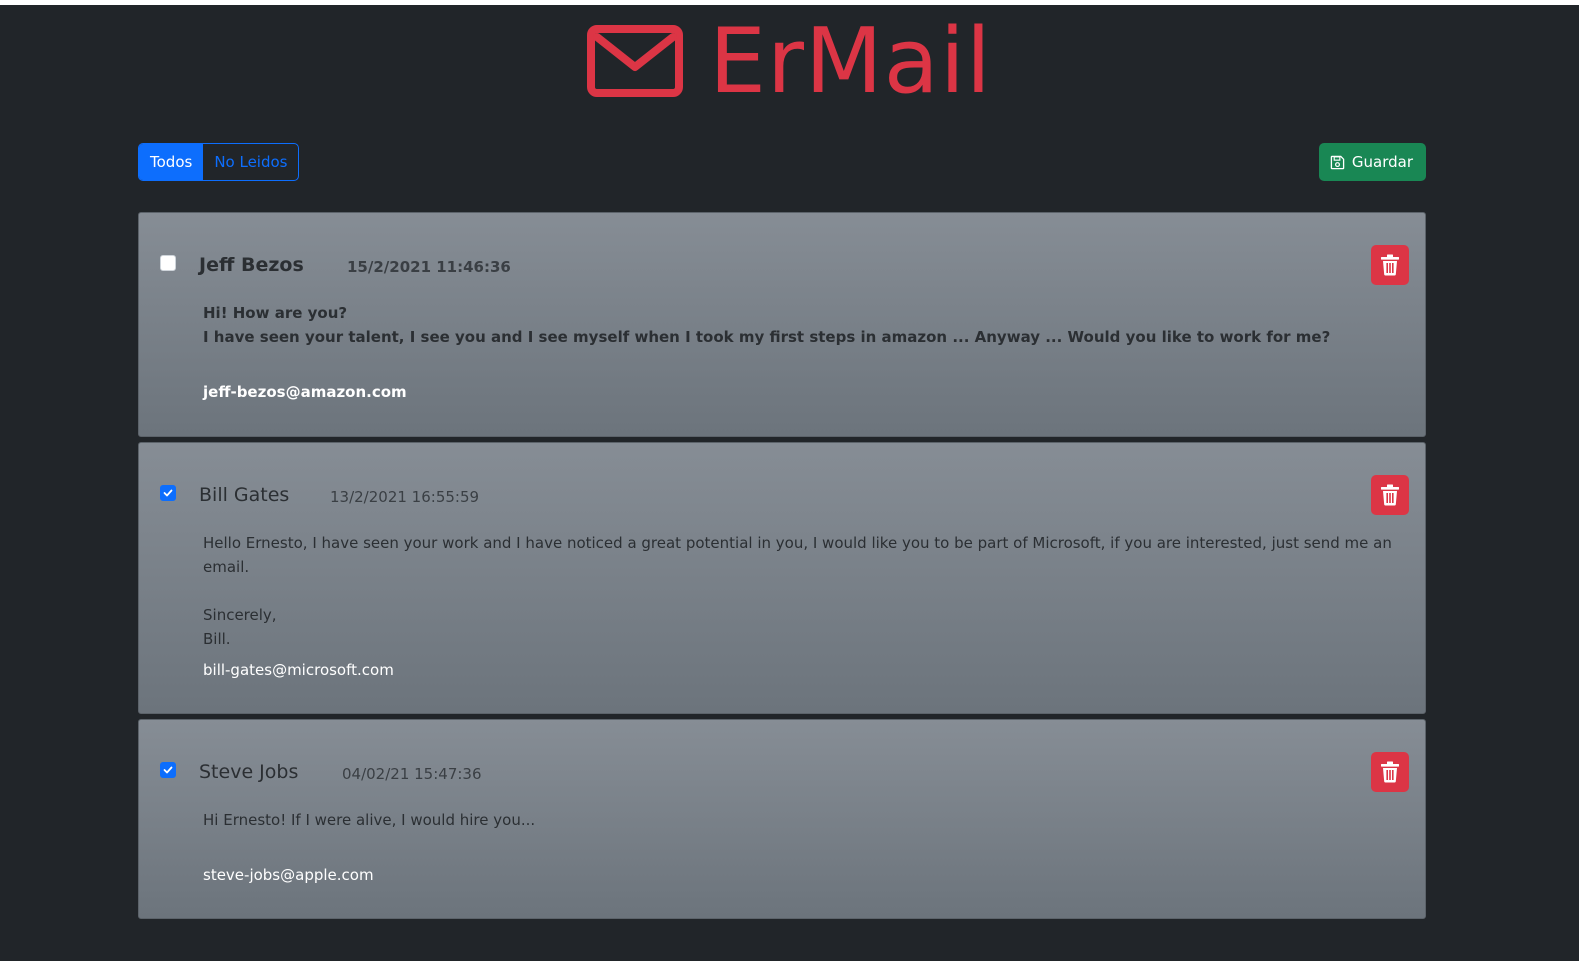  I want to click on save-button-label: Guardar, so click(1382, 162).